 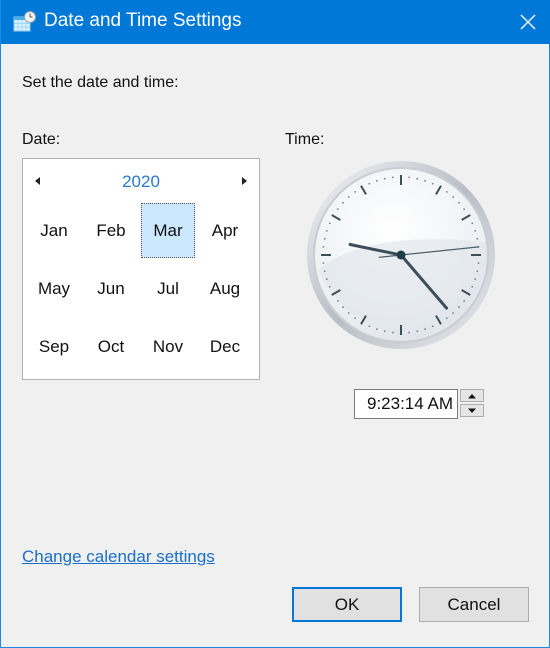 What do you see at coordinates (225, 288) in the screenshot?
I see `month-aug: Aug` at bounding box center [225, 288].